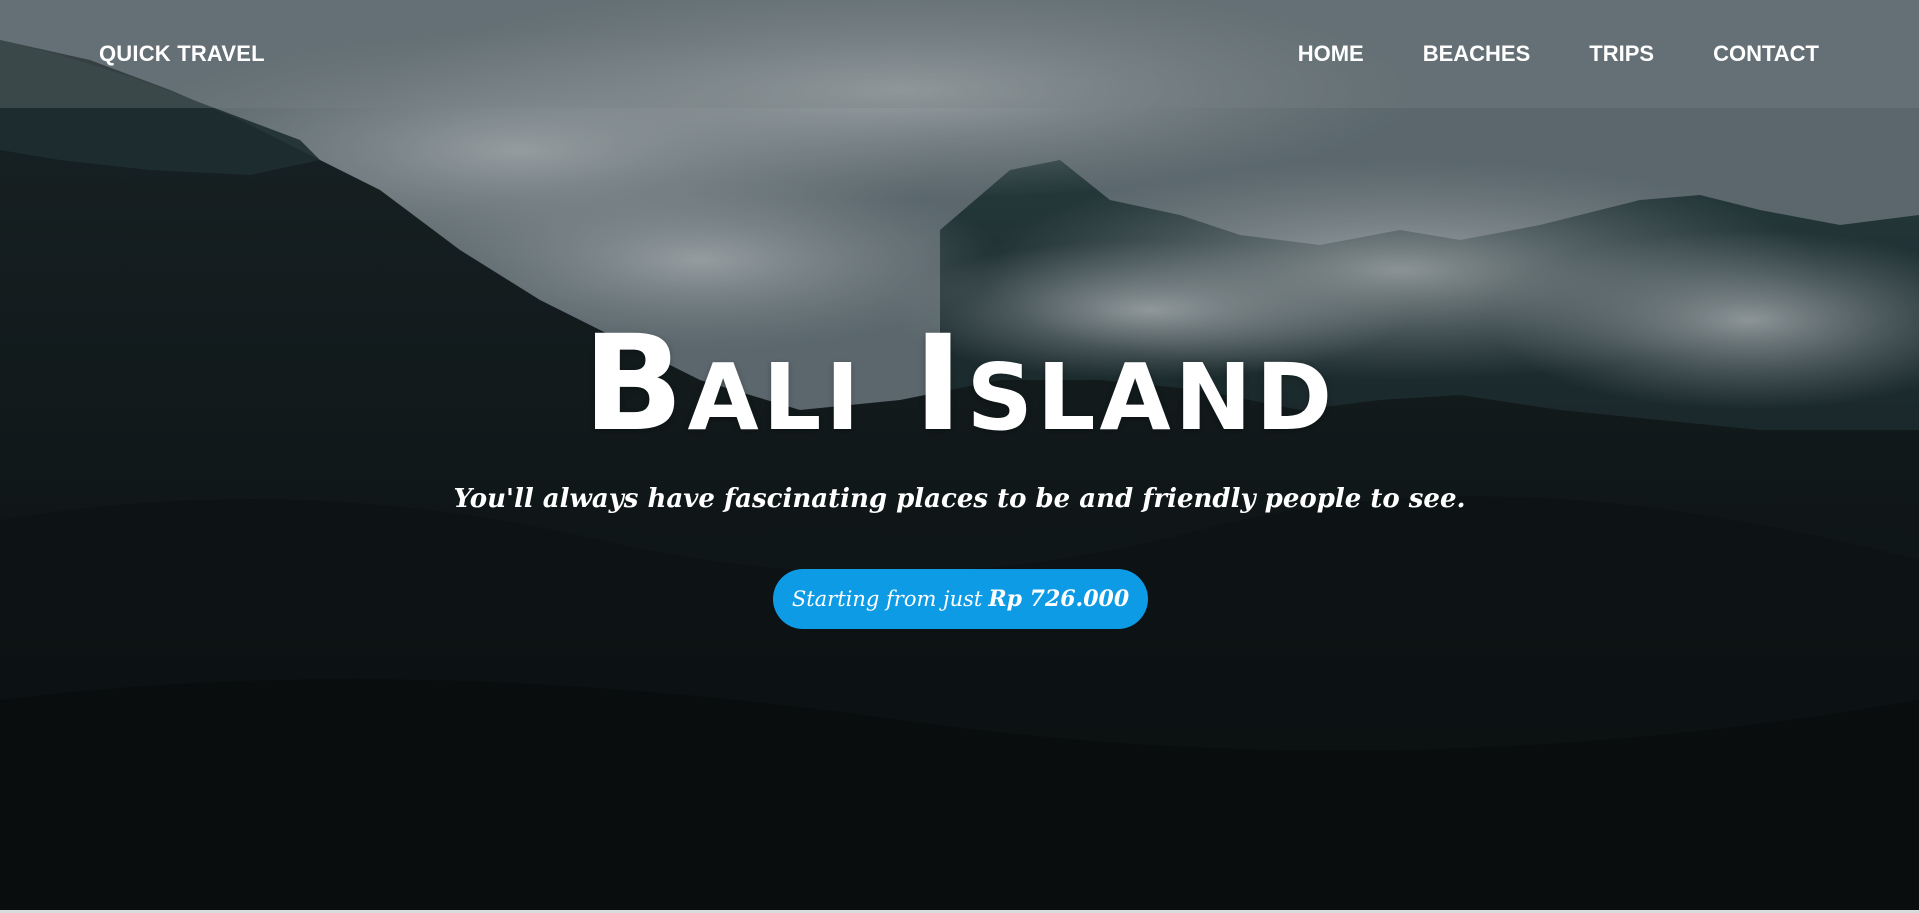 This screenshot has width=1919, height=913. What do you see at coordinates (887, 599) in the screenshot?
I see `cta-prefix: Starting from just` at bounding box center [887, 599].